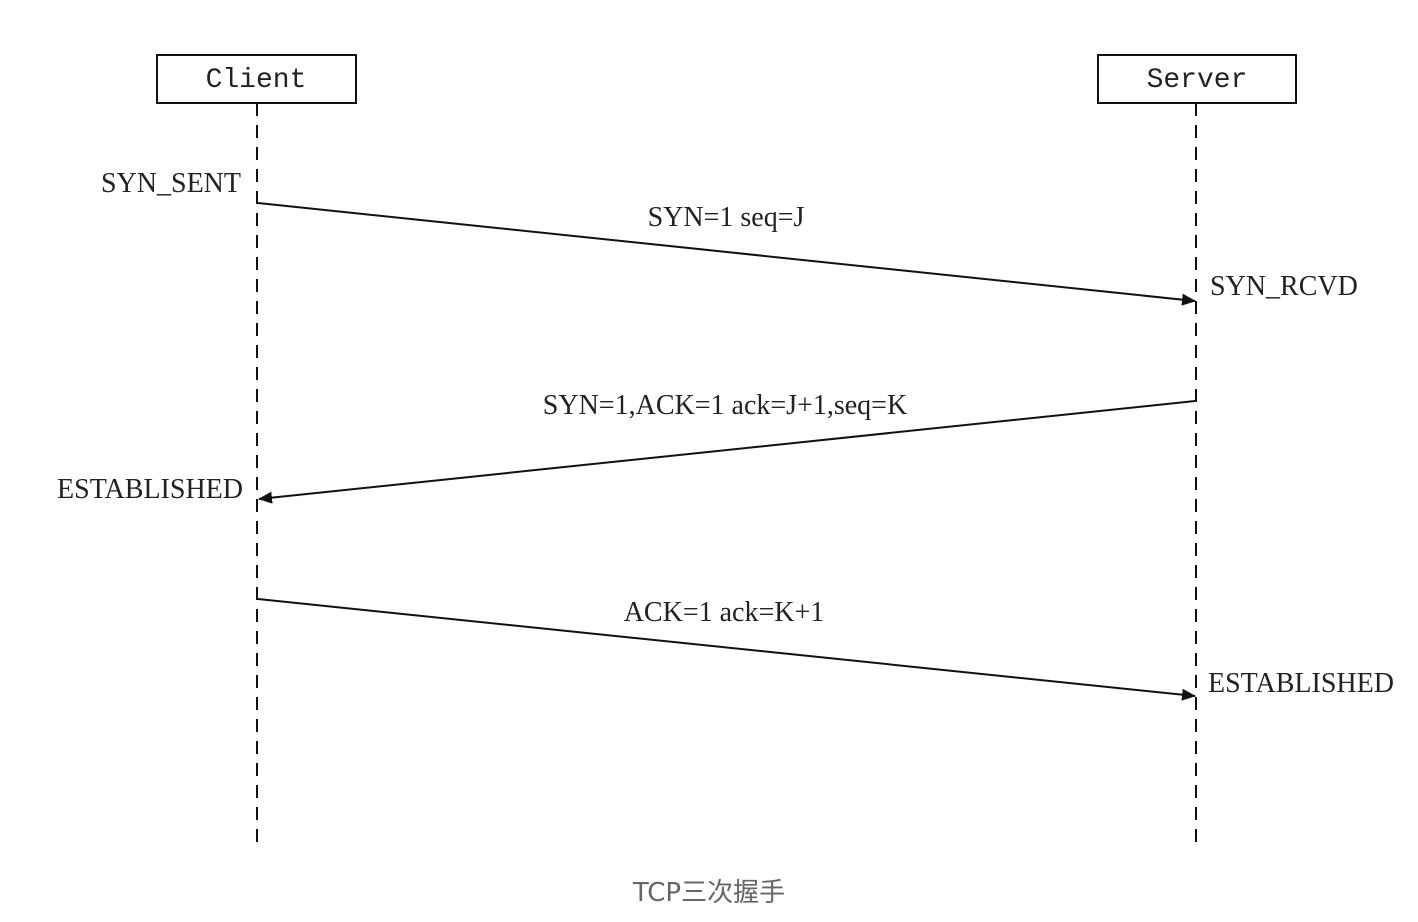  What do you see at coordinates (724, 612) in the screenshot?
I see `message-label-ack: ACK=1 ack=K+1` at bounding box center [724, 612].